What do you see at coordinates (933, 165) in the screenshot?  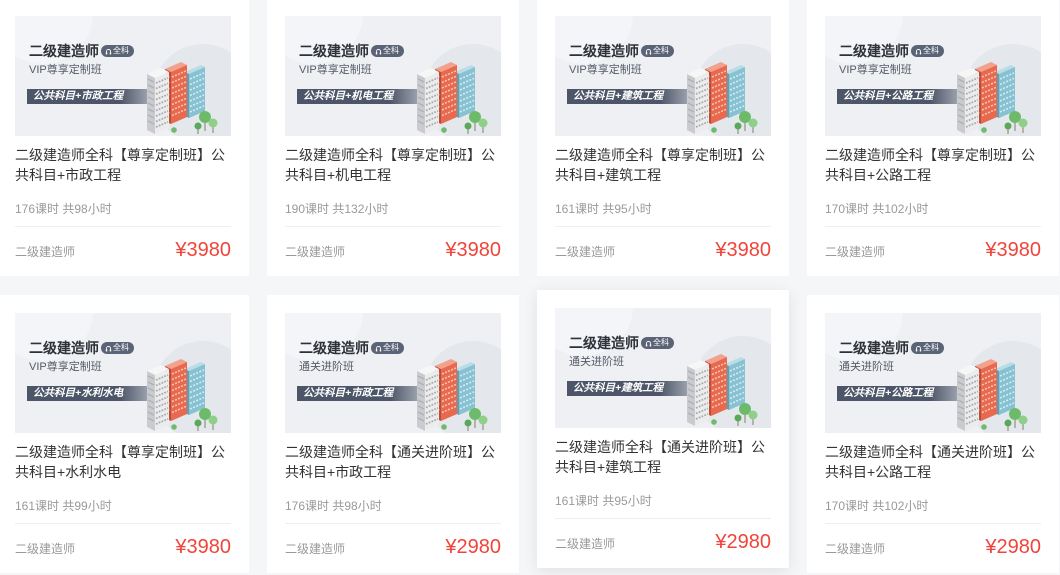 I see `course-title: 二级建造师全科【尊享定制班】公共科目+公路工程` at bounding box center [933, 165].